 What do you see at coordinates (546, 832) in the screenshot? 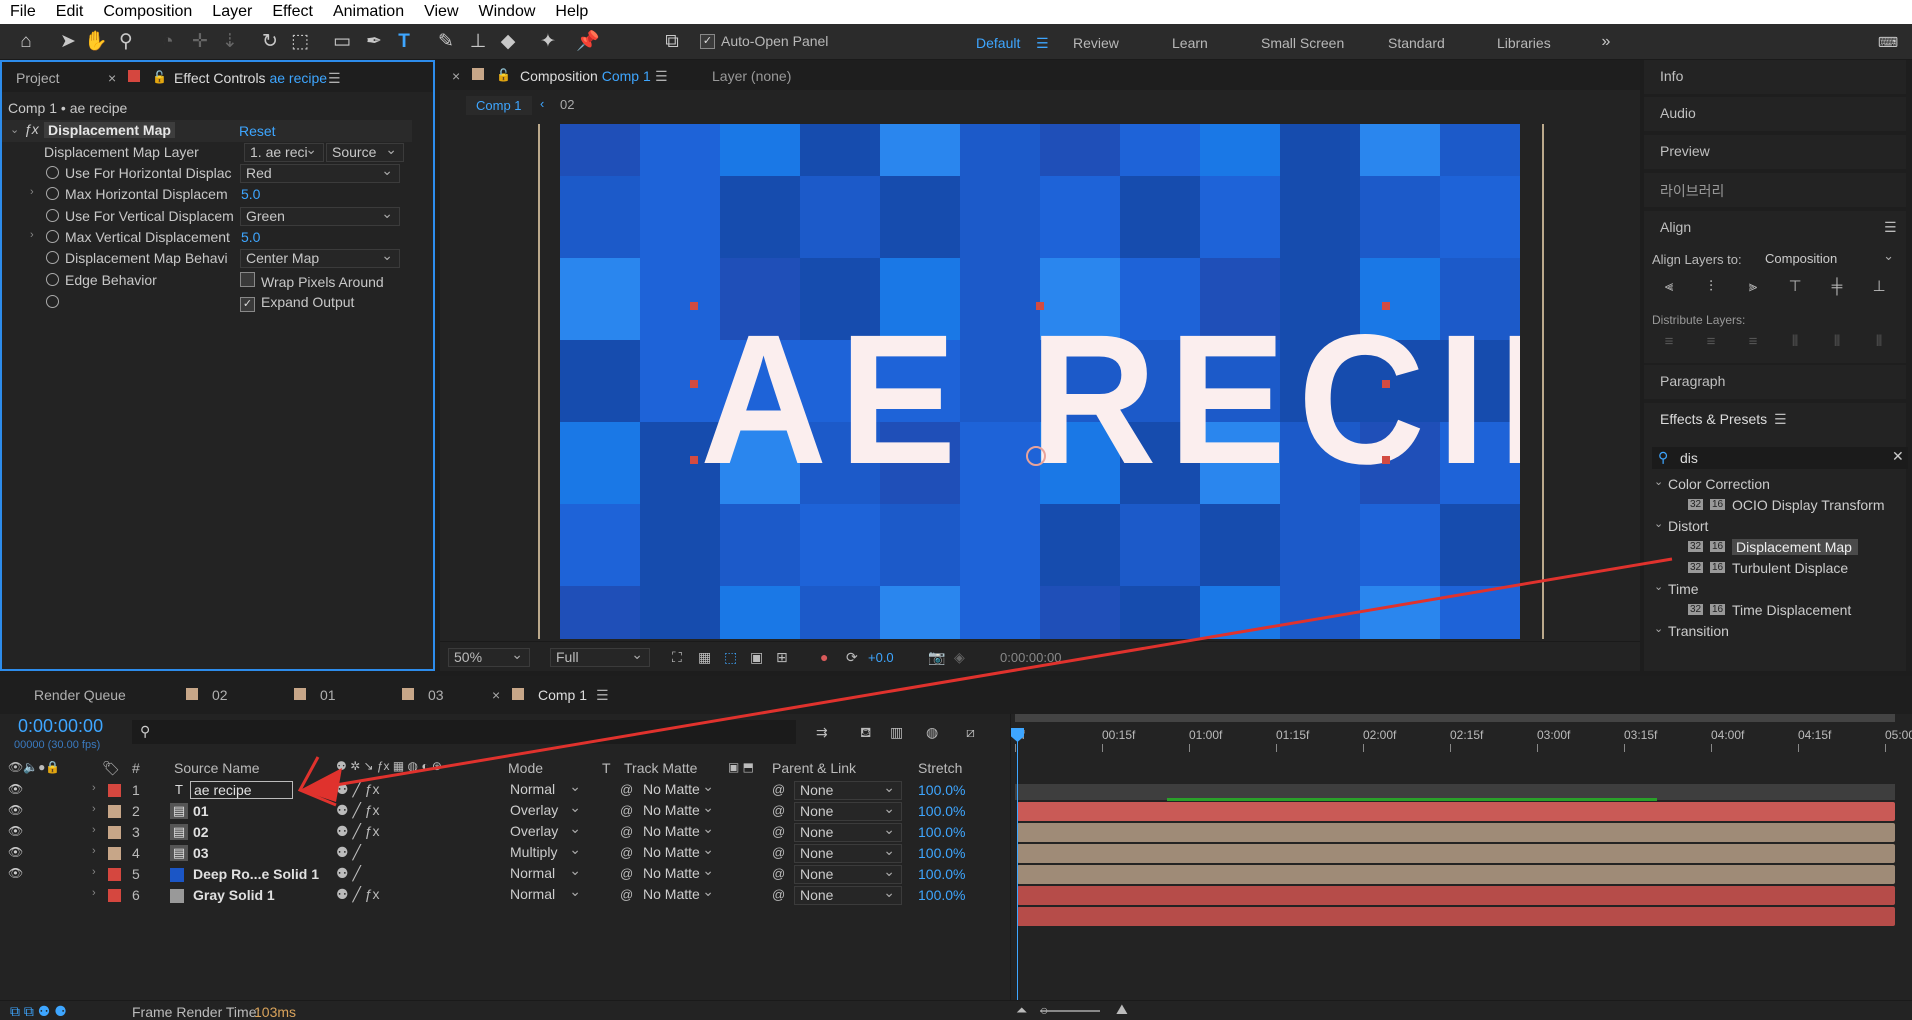
I see `blend-mode-dropdown: Overlay` at bounding box center [546, 832].